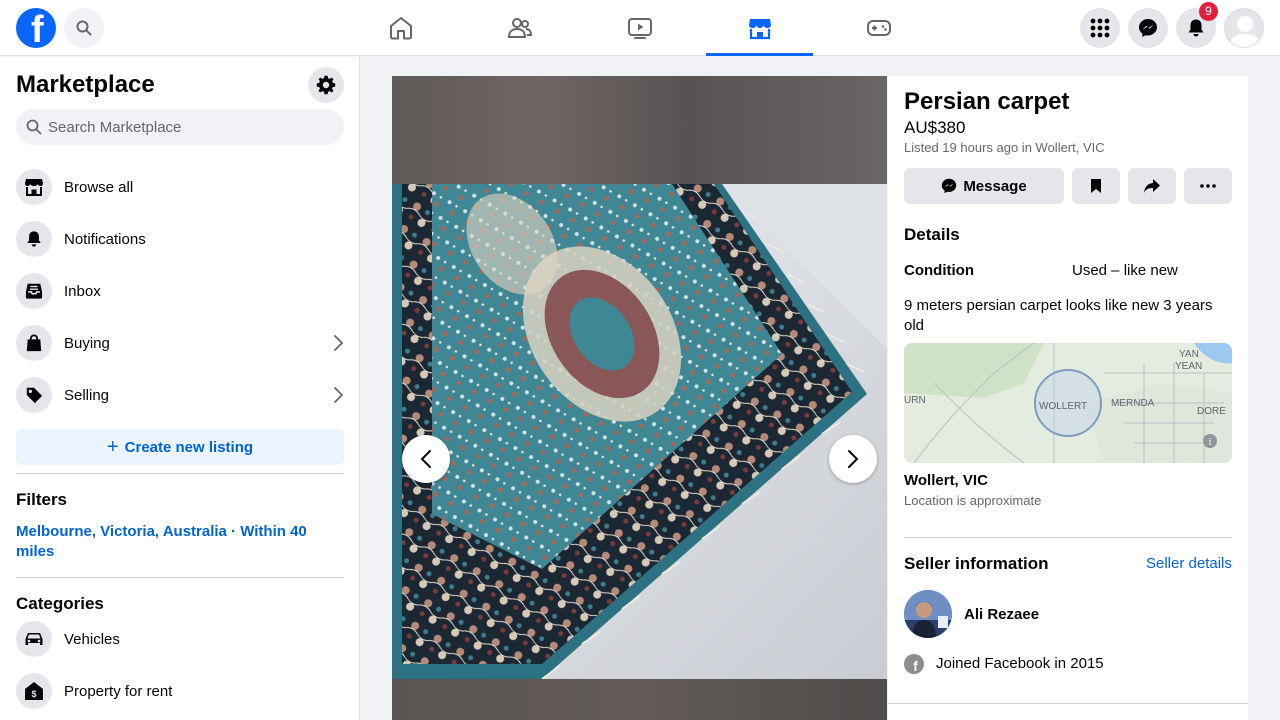 This screenshot has height=720, width=1280. What do you see at coordinates (939, 270) in the screenshot?
I see `condition-label: Condition` at bounding box center [939, 270].